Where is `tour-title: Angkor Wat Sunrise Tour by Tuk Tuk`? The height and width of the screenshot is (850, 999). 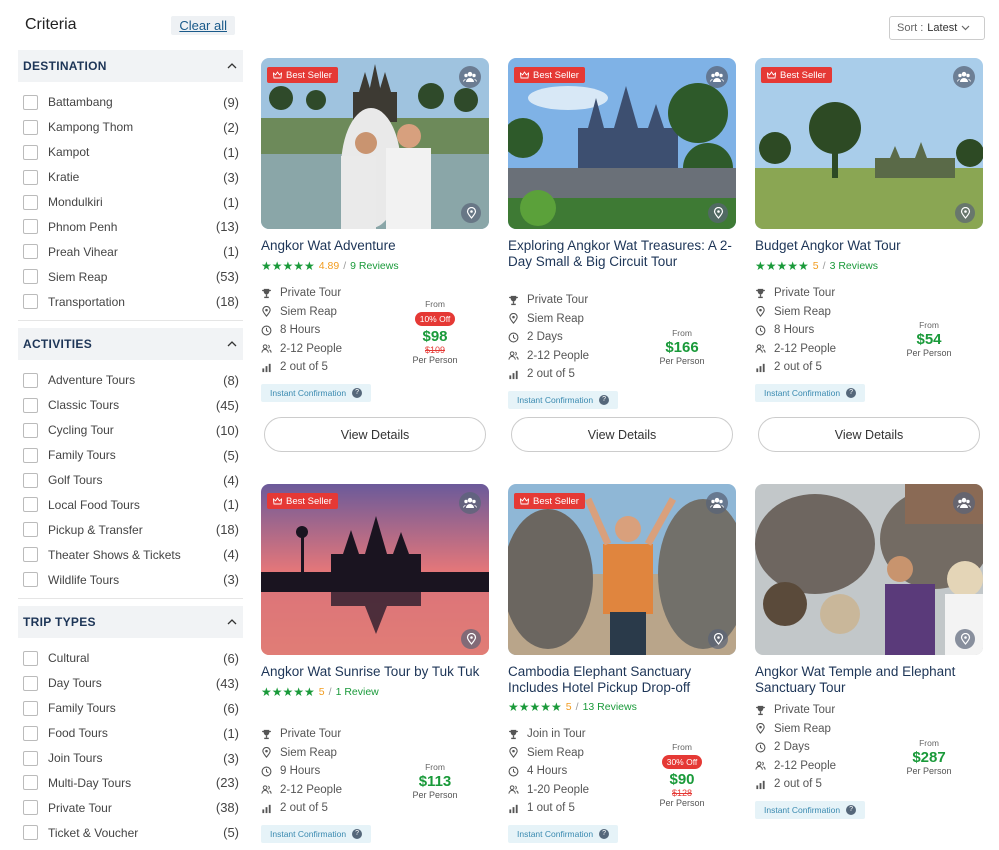
tour-title: Angkor Wat Sunrise Tour by Tuk Tuk is located at coordinates (375, 672).